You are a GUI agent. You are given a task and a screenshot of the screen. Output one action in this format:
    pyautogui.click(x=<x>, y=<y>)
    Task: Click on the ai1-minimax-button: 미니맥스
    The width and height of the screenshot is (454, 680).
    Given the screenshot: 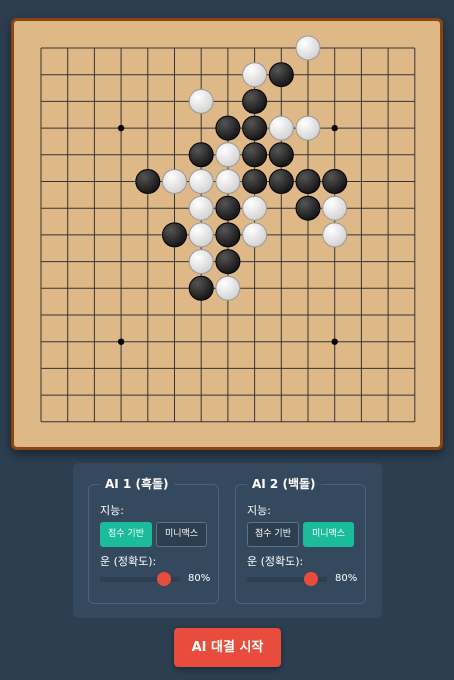 What is the action you would take?
    pyautogui.click(x=181, y=534)
    